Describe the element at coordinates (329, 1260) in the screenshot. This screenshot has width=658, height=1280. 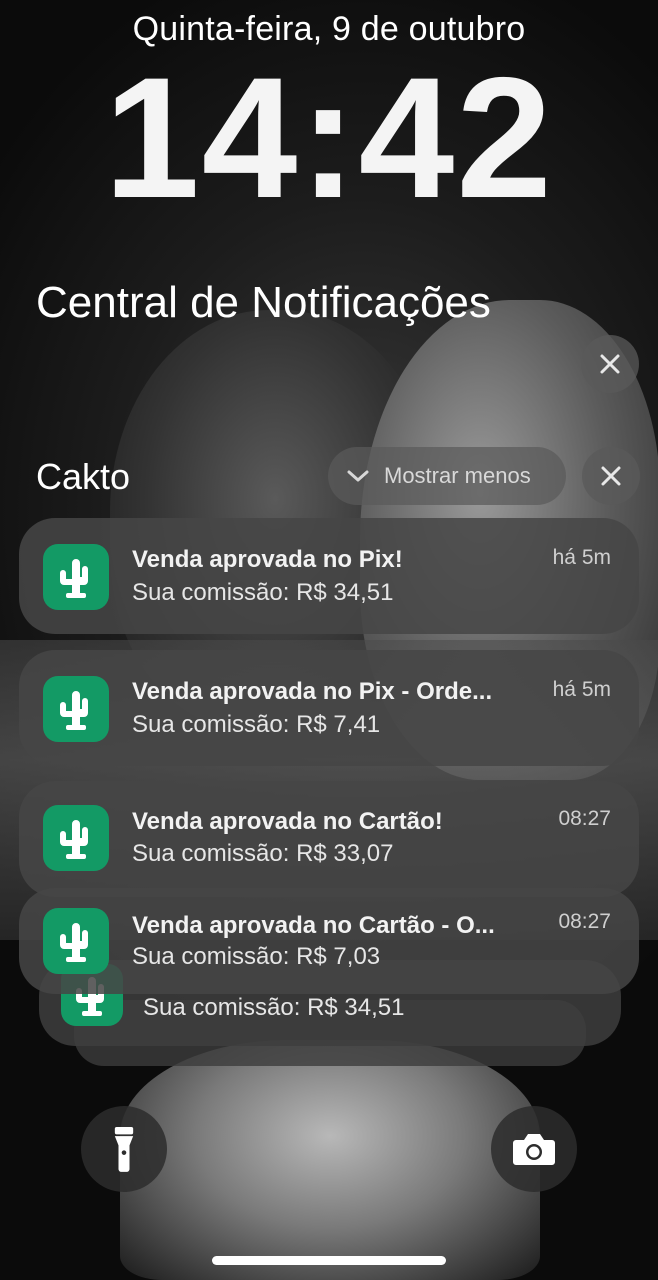
I see `home-indicator` at that location.